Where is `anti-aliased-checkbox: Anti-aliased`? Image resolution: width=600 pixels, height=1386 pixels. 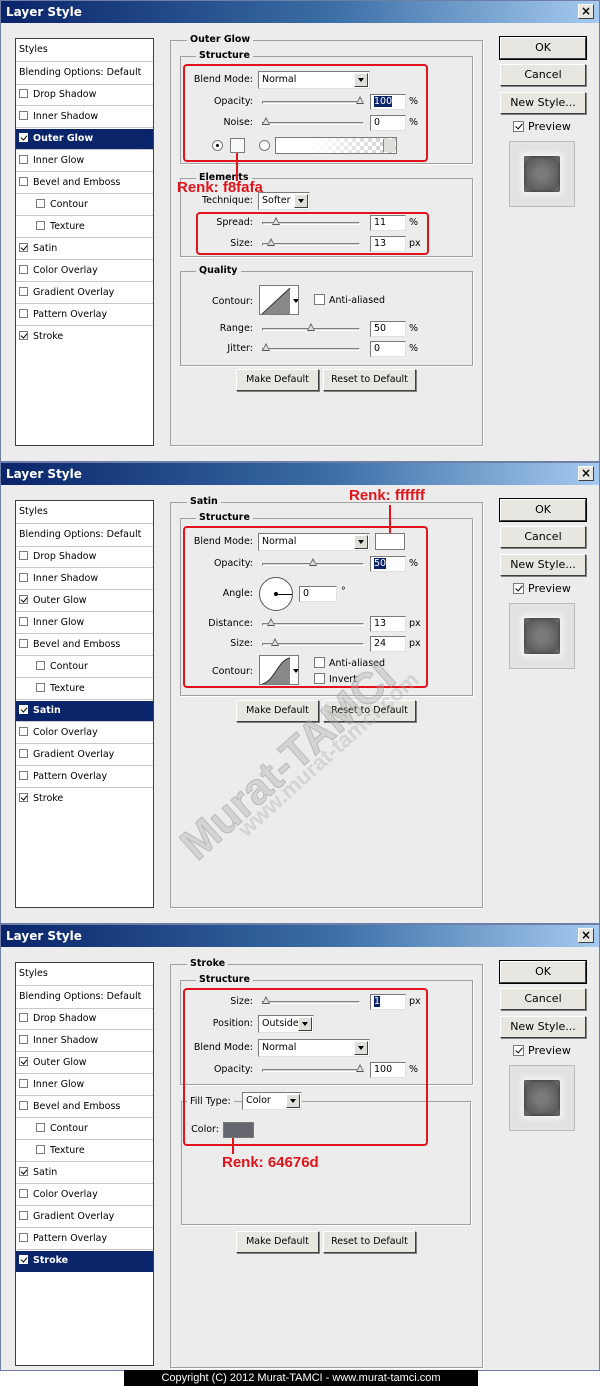
anti-aliased-checkbox: Anti-aliased is located at coordinates (349, 300).